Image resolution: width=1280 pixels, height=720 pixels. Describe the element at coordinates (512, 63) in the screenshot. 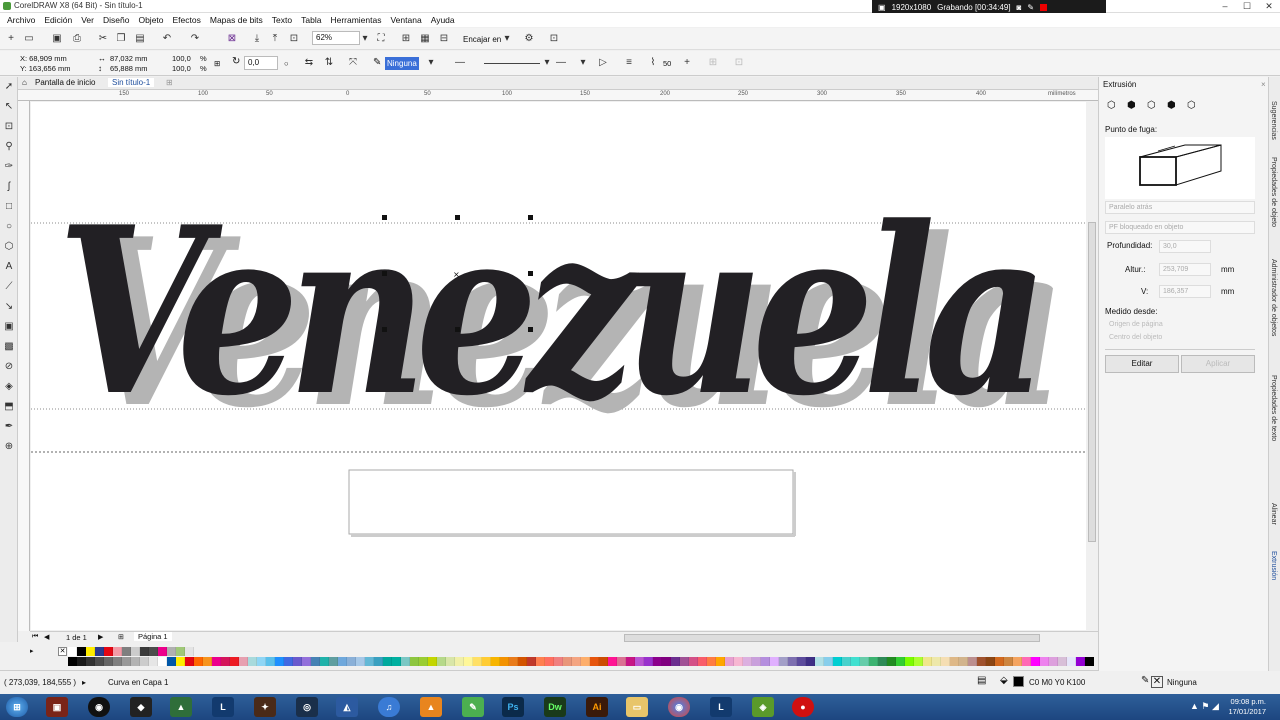

I see `line-style-select` at that location.